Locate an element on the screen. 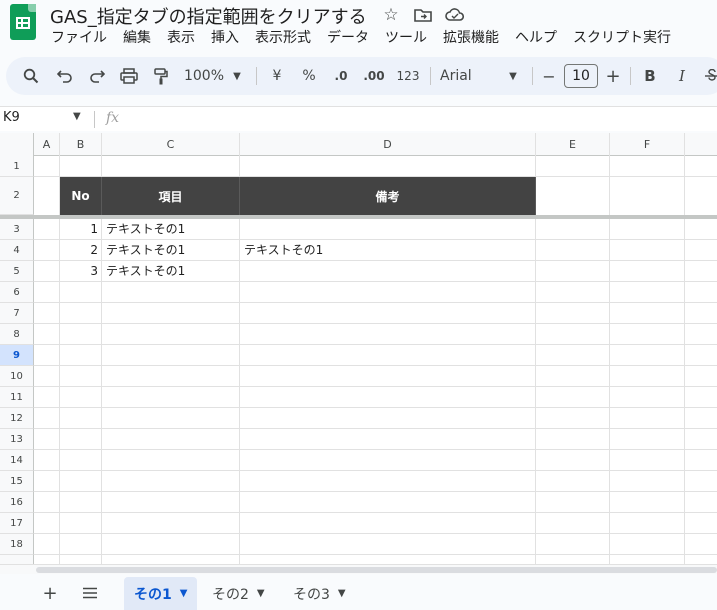 This screenshot has height=610, width=717. row-header-5: 5 is located at coordinates (17, 271).